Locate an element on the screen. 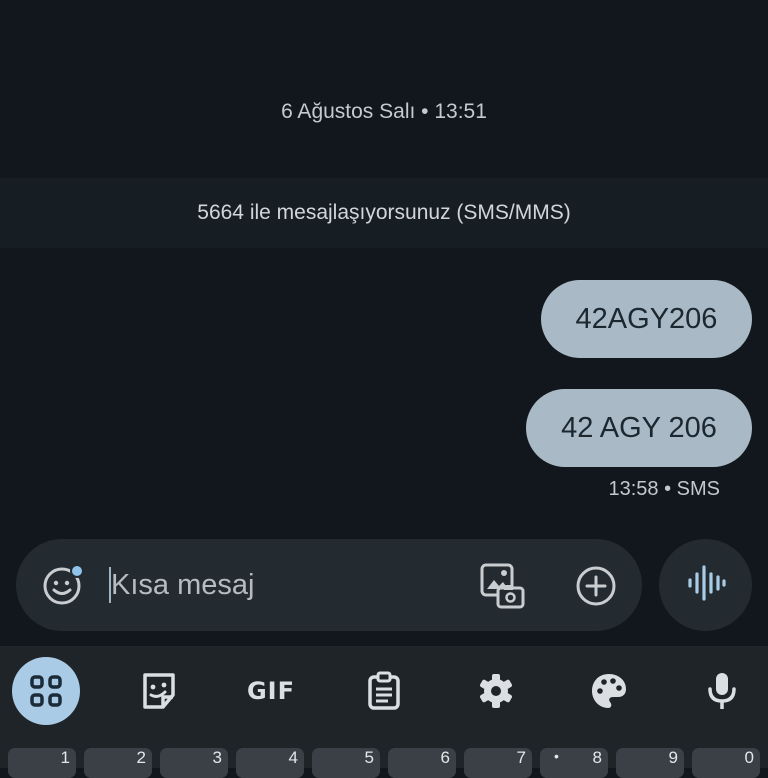 This screenshot has width=768, height=778. info-banner: 5664 ile mesajlaşıyorsunuz (SMS/MMS) is located at coordinates (384, 213).